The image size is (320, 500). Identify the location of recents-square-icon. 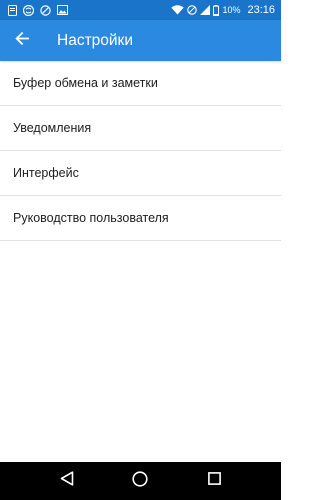
(214, 481).